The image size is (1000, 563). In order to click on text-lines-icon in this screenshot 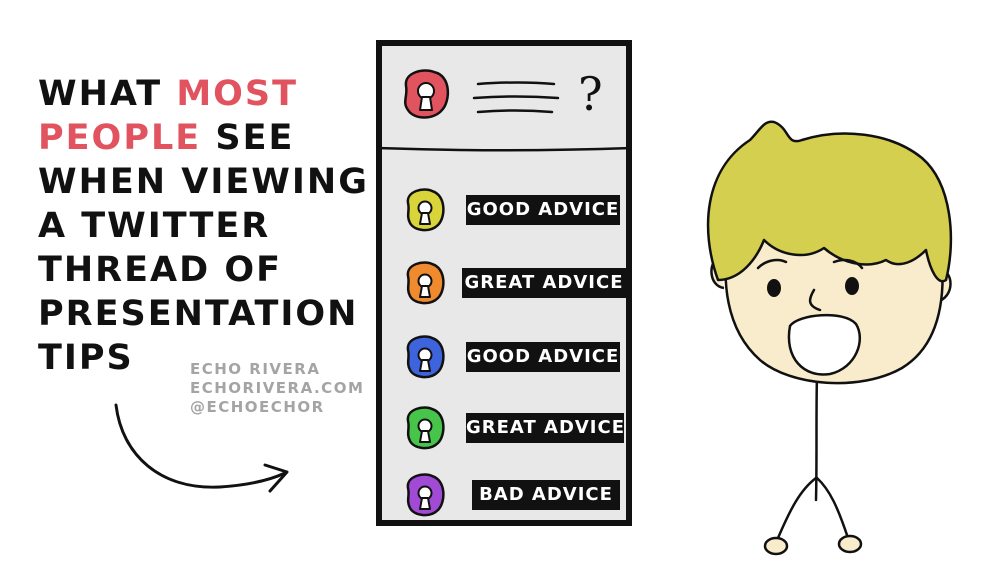, I will do `click(516, 97)`.